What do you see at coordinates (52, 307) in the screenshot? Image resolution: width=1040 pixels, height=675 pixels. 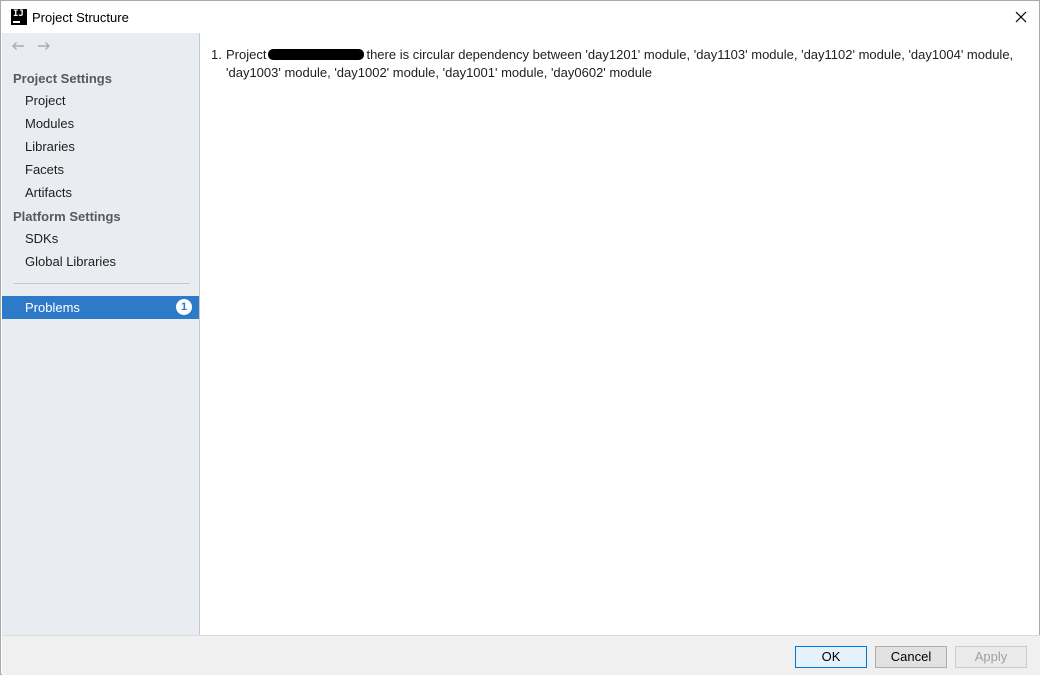 I see `sidebar-item-label: Problems` at bounding box center [52, 307].